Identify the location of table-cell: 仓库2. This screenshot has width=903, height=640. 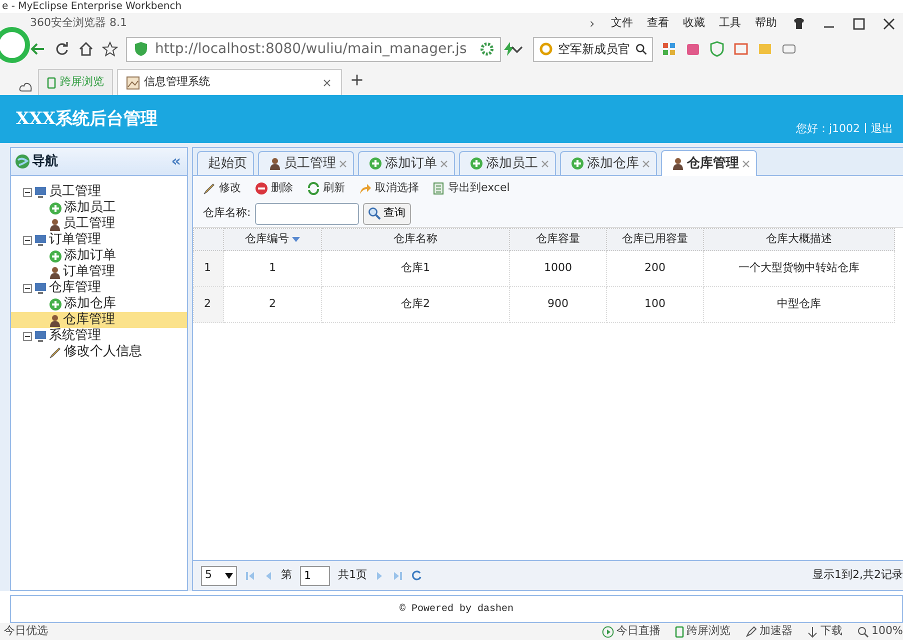
(415, 303).